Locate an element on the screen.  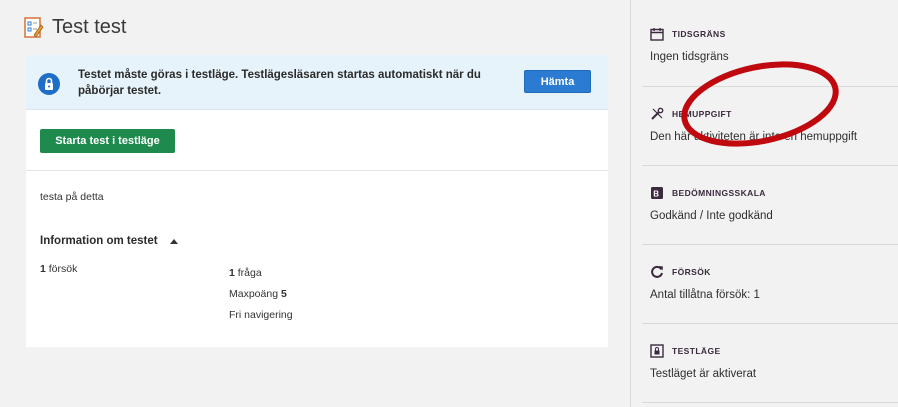
test-description: testa på detta is located at coordinates (72, 197).